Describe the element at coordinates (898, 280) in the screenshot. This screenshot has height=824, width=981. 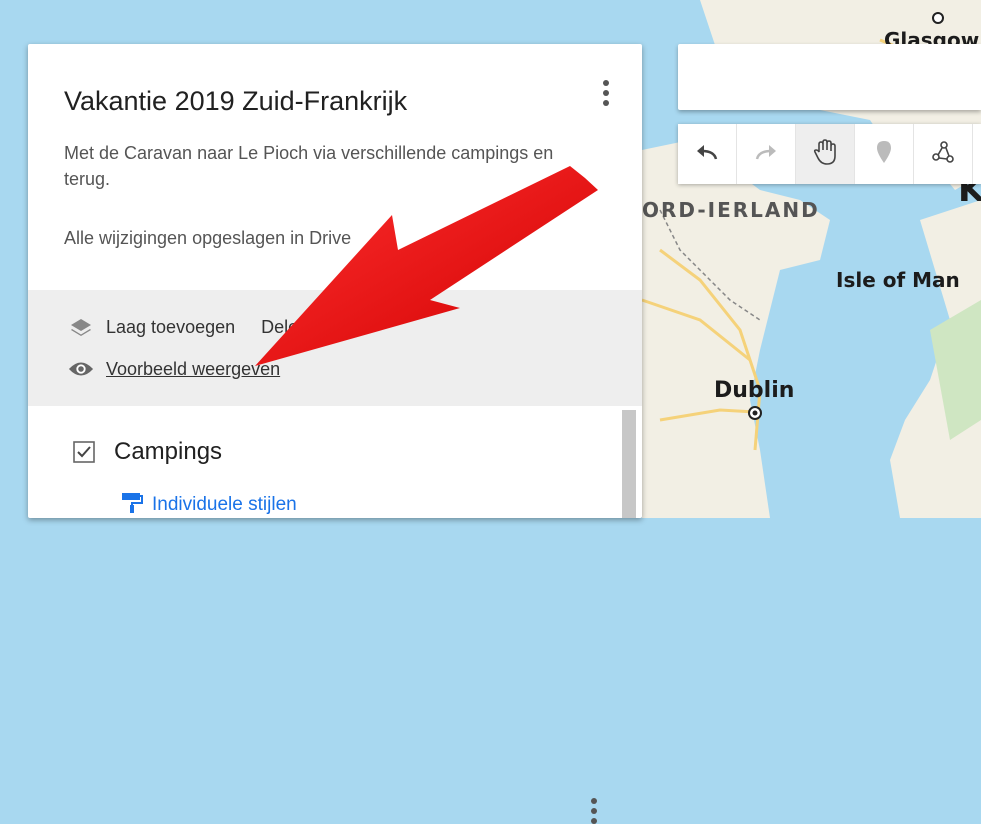
I see `label-isle-of-man: Isle of Man` at that location.